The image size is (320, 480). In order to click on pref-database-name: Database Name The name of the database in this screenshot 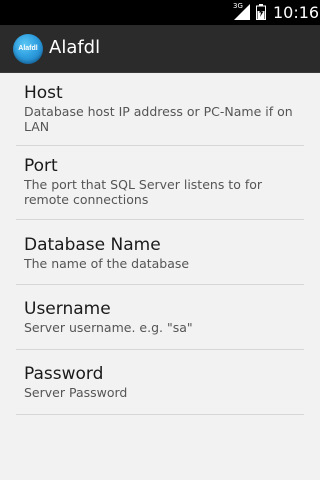, I will do `click(160, 252)`.